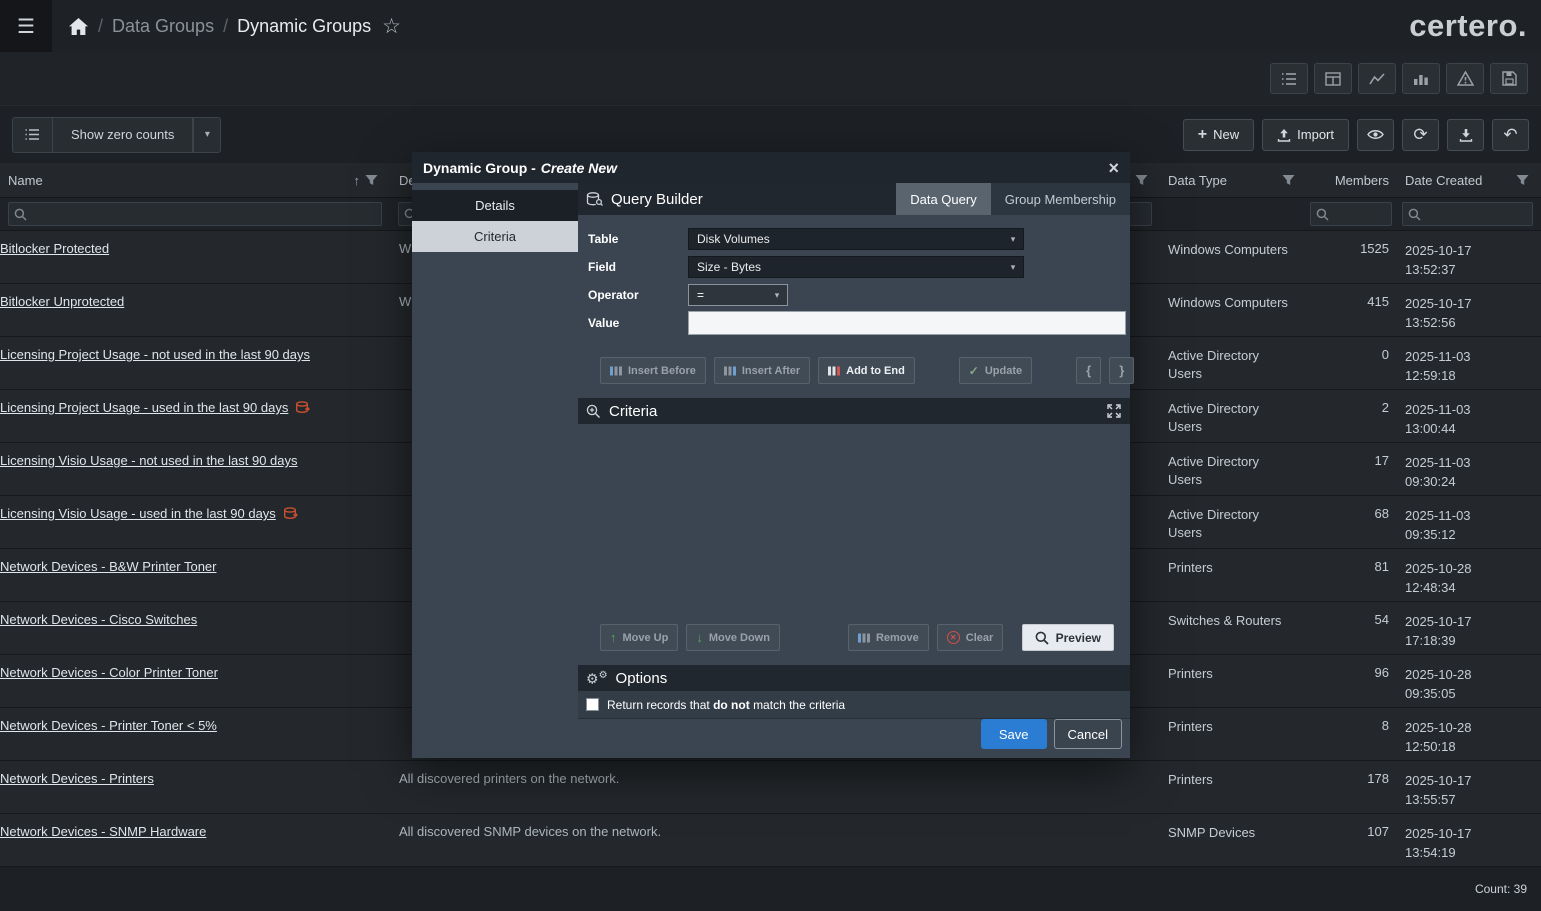  Describe the element at coordinates (613, 637) in the screenshot. I see `arrow-up-icon: ↑` at that location.